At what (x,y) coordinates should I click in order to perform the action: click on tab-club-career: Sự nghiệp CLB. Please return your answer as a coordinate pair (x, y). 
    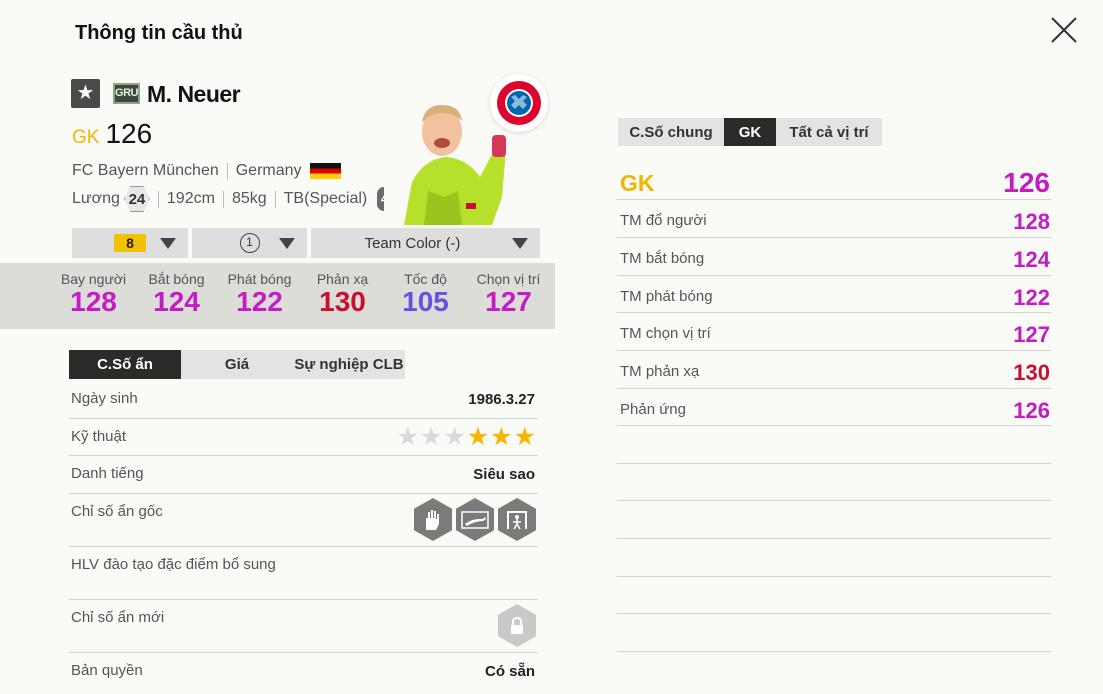
    Looking at the image, I should click on (349, 364).